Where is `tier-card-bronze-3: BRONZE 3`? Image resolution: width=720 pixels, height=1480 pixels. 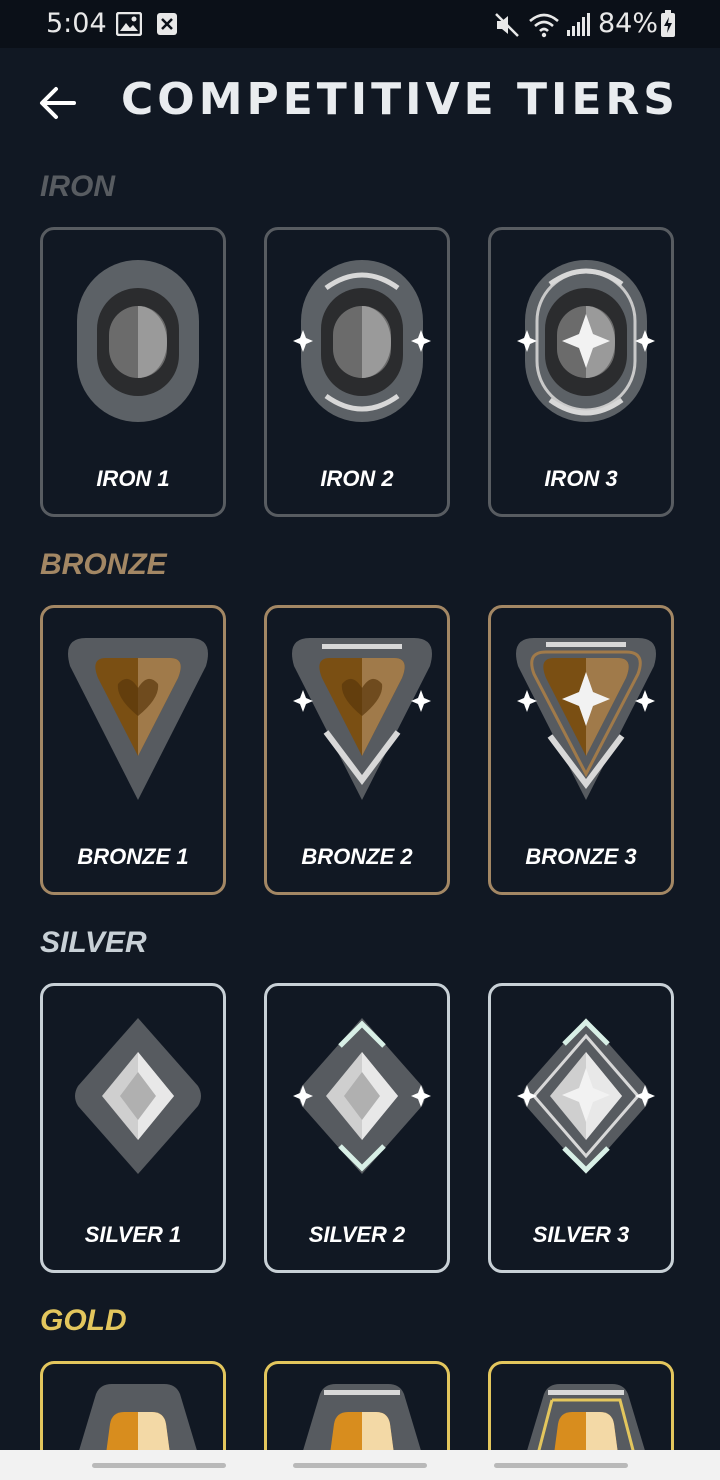 tier-card-bronze-3: BRONZE 3 is located at coordinates (581, 750).